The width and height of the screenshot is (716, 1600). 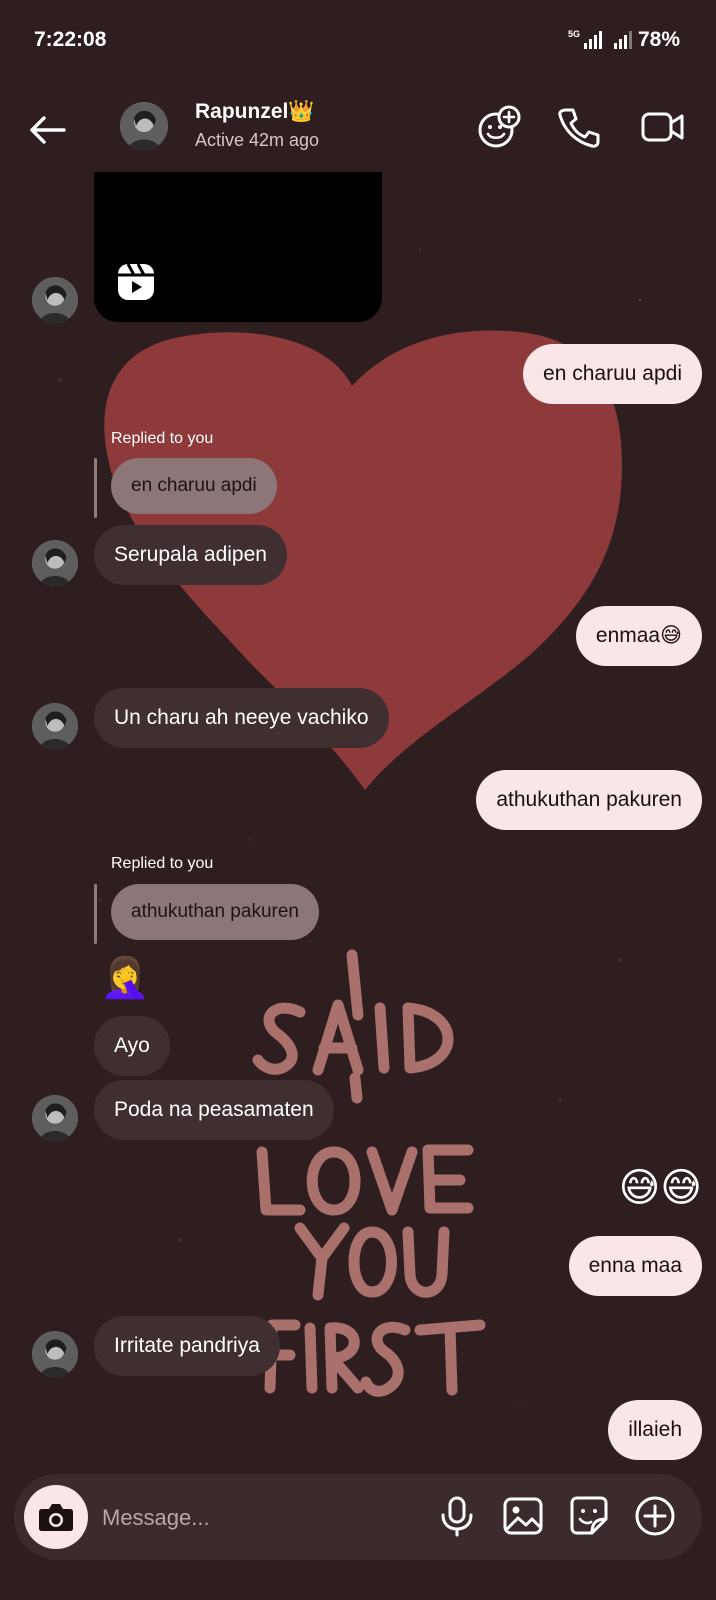 I want to click on contact-name: Rapunzel👑, so click(x=255, y=112).